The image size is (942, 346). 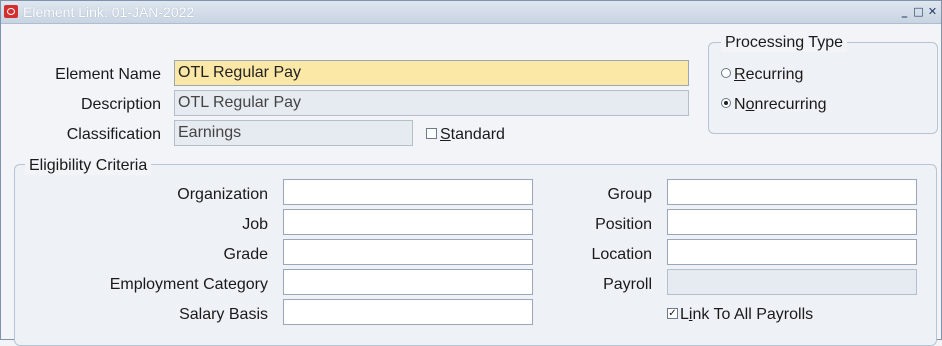 I want to click on group-field, so click(x=792, y=192).